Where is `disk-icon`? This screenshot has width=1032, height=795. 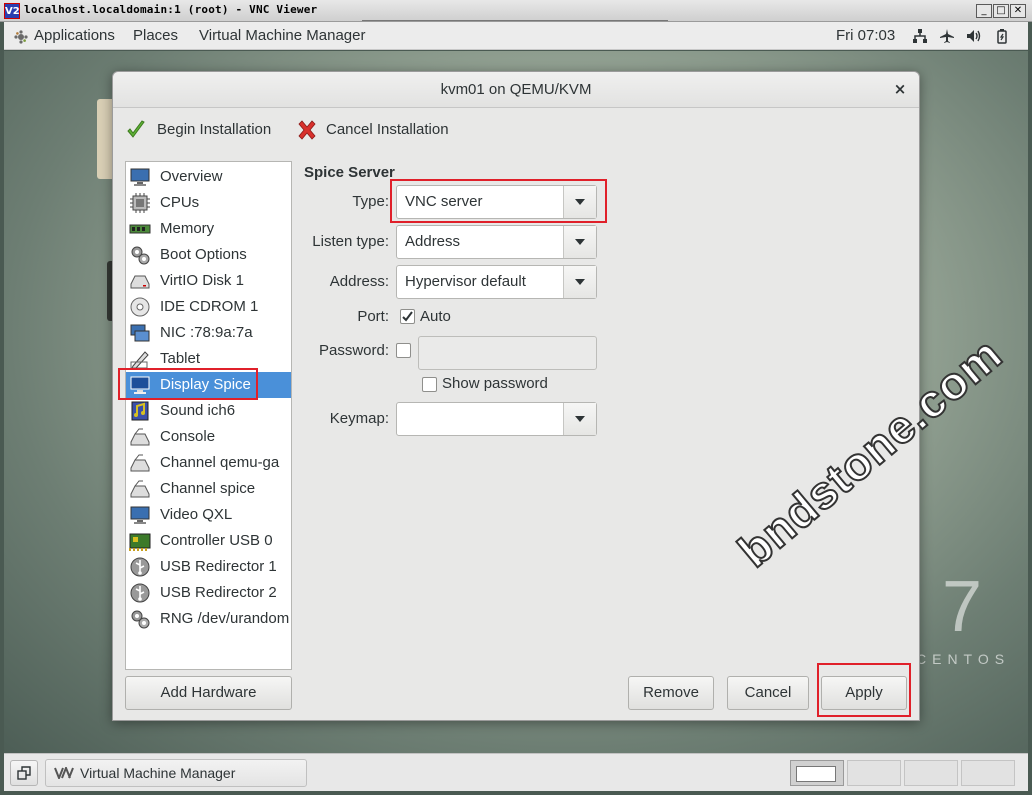
disk-icon is located at coordinates (140, 282).